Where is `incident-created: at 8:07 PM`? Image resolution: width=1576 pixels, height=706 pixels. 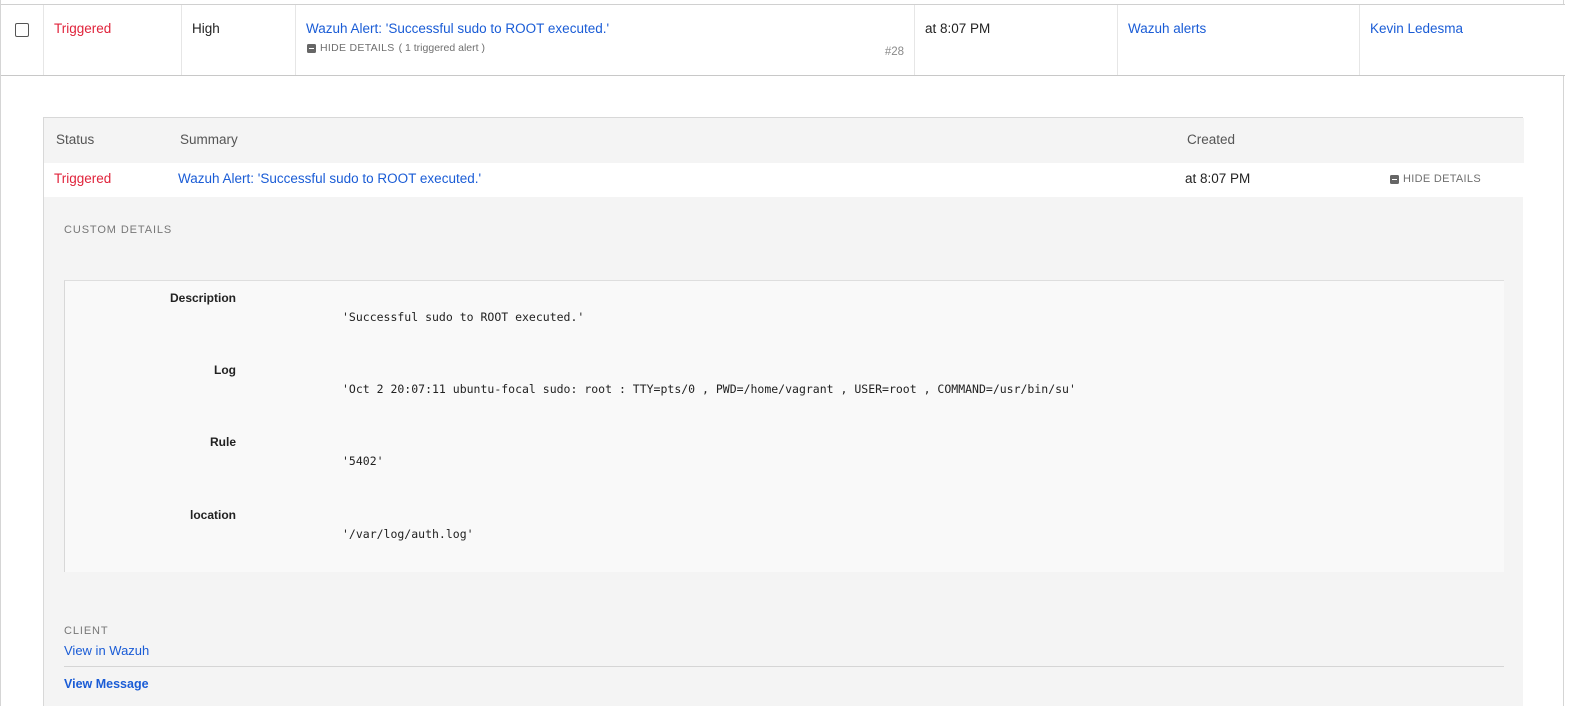
incident-created: at 8:07 PM is located at coordinates (958, 28).